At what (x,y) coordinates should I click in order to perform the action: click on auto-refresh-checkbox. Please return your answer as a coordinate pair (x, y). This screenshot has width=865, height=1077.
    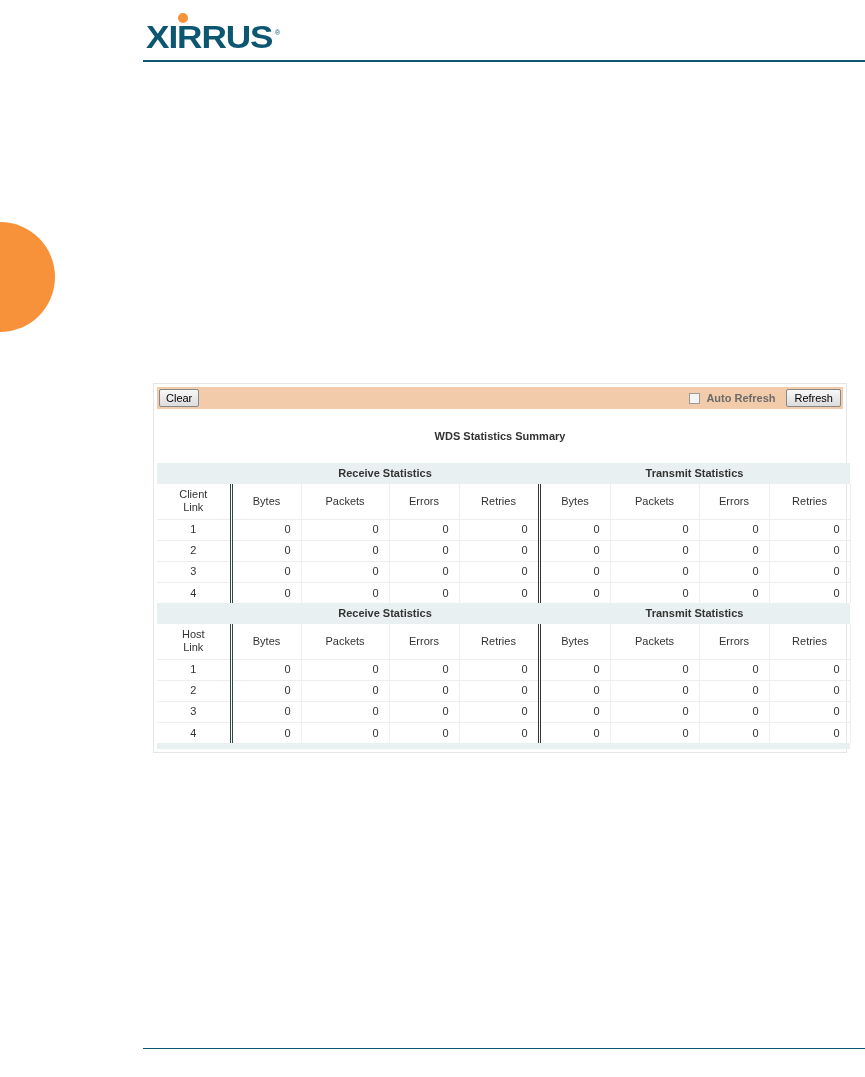
    Looking at the image, I should click on (695, 398).